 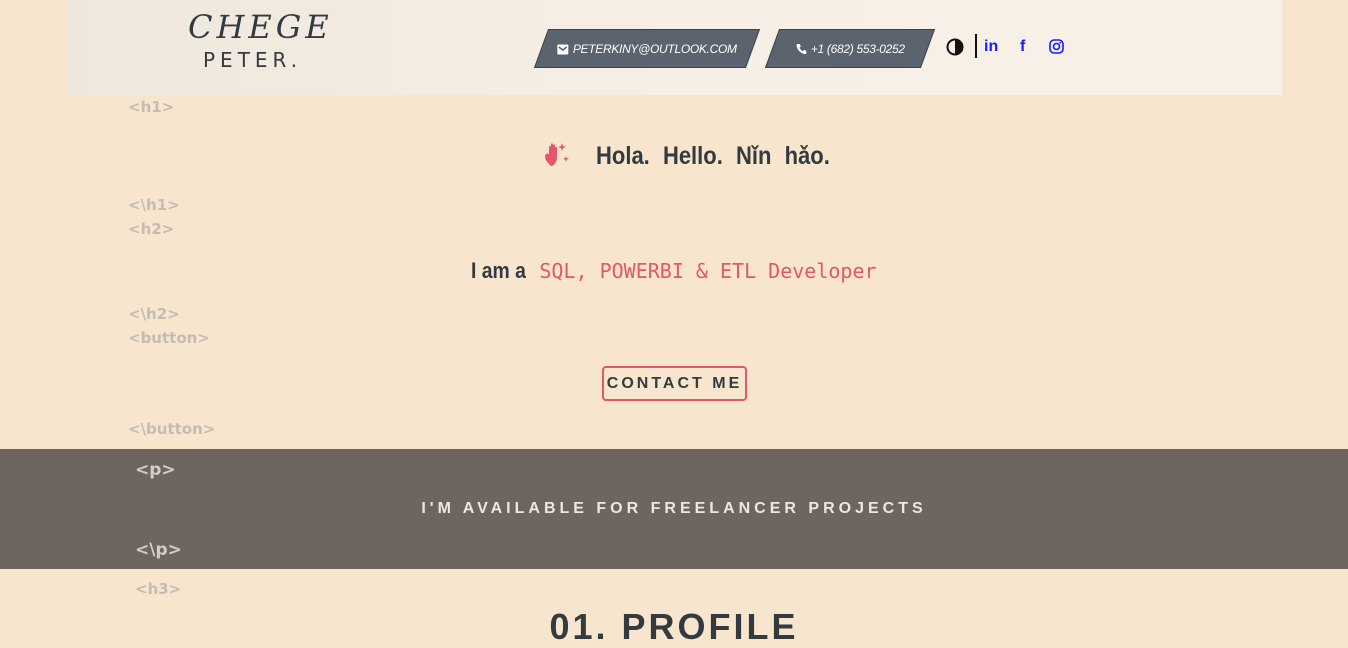 What do you see at coordinates (151, 107) in the screenshot?
I see `tag-h1-open: <h1>` at bounding box center [151, 107].